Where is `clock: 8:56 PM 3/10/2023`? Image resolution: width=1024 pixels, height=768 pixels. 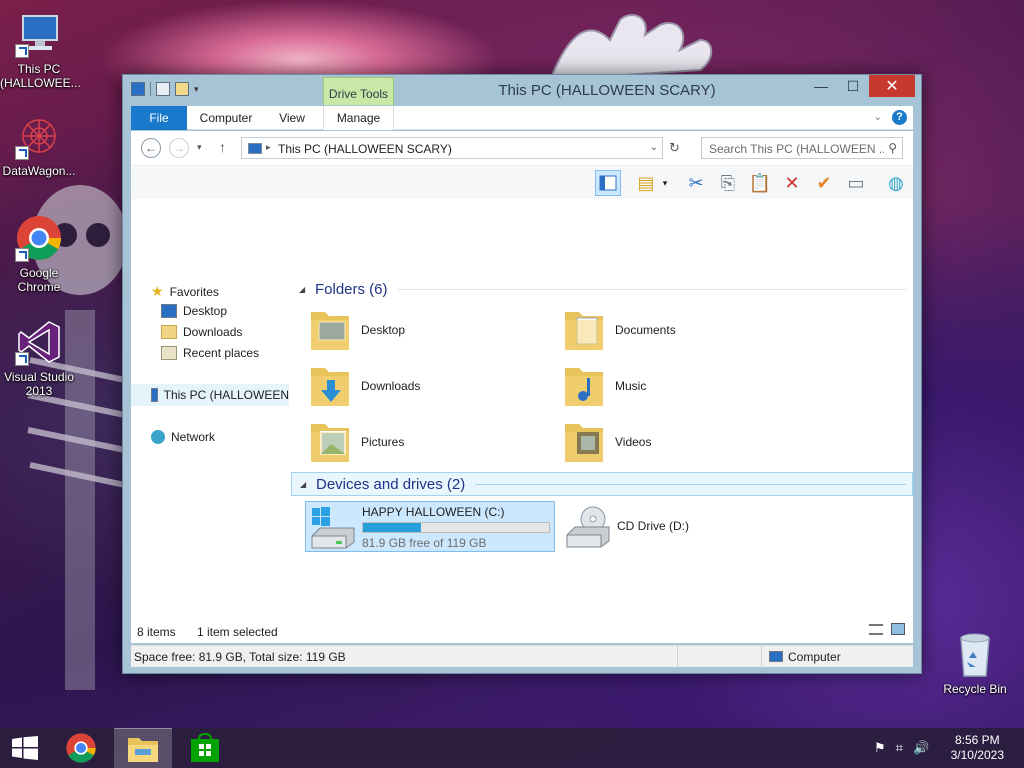 clock: 8:56 PM 3/10/2023 is located at coordinates (977, 748).